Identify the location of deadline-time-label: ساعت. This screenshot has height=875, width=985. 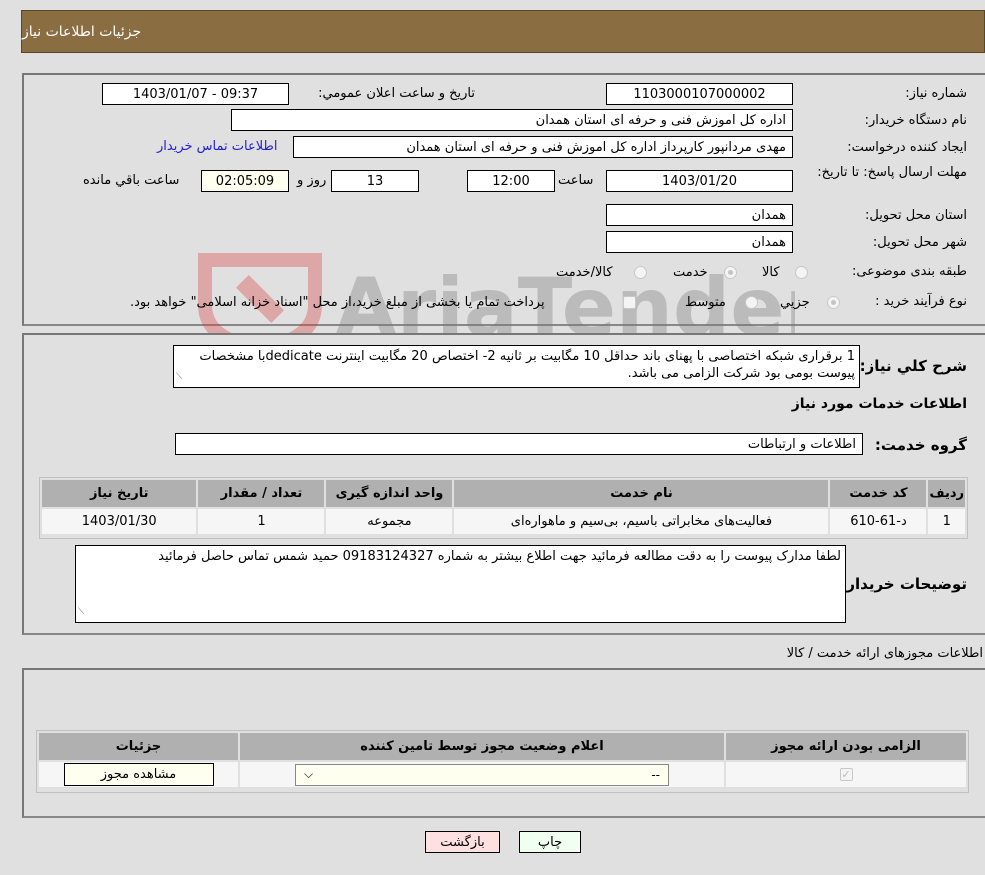
(576, 180).